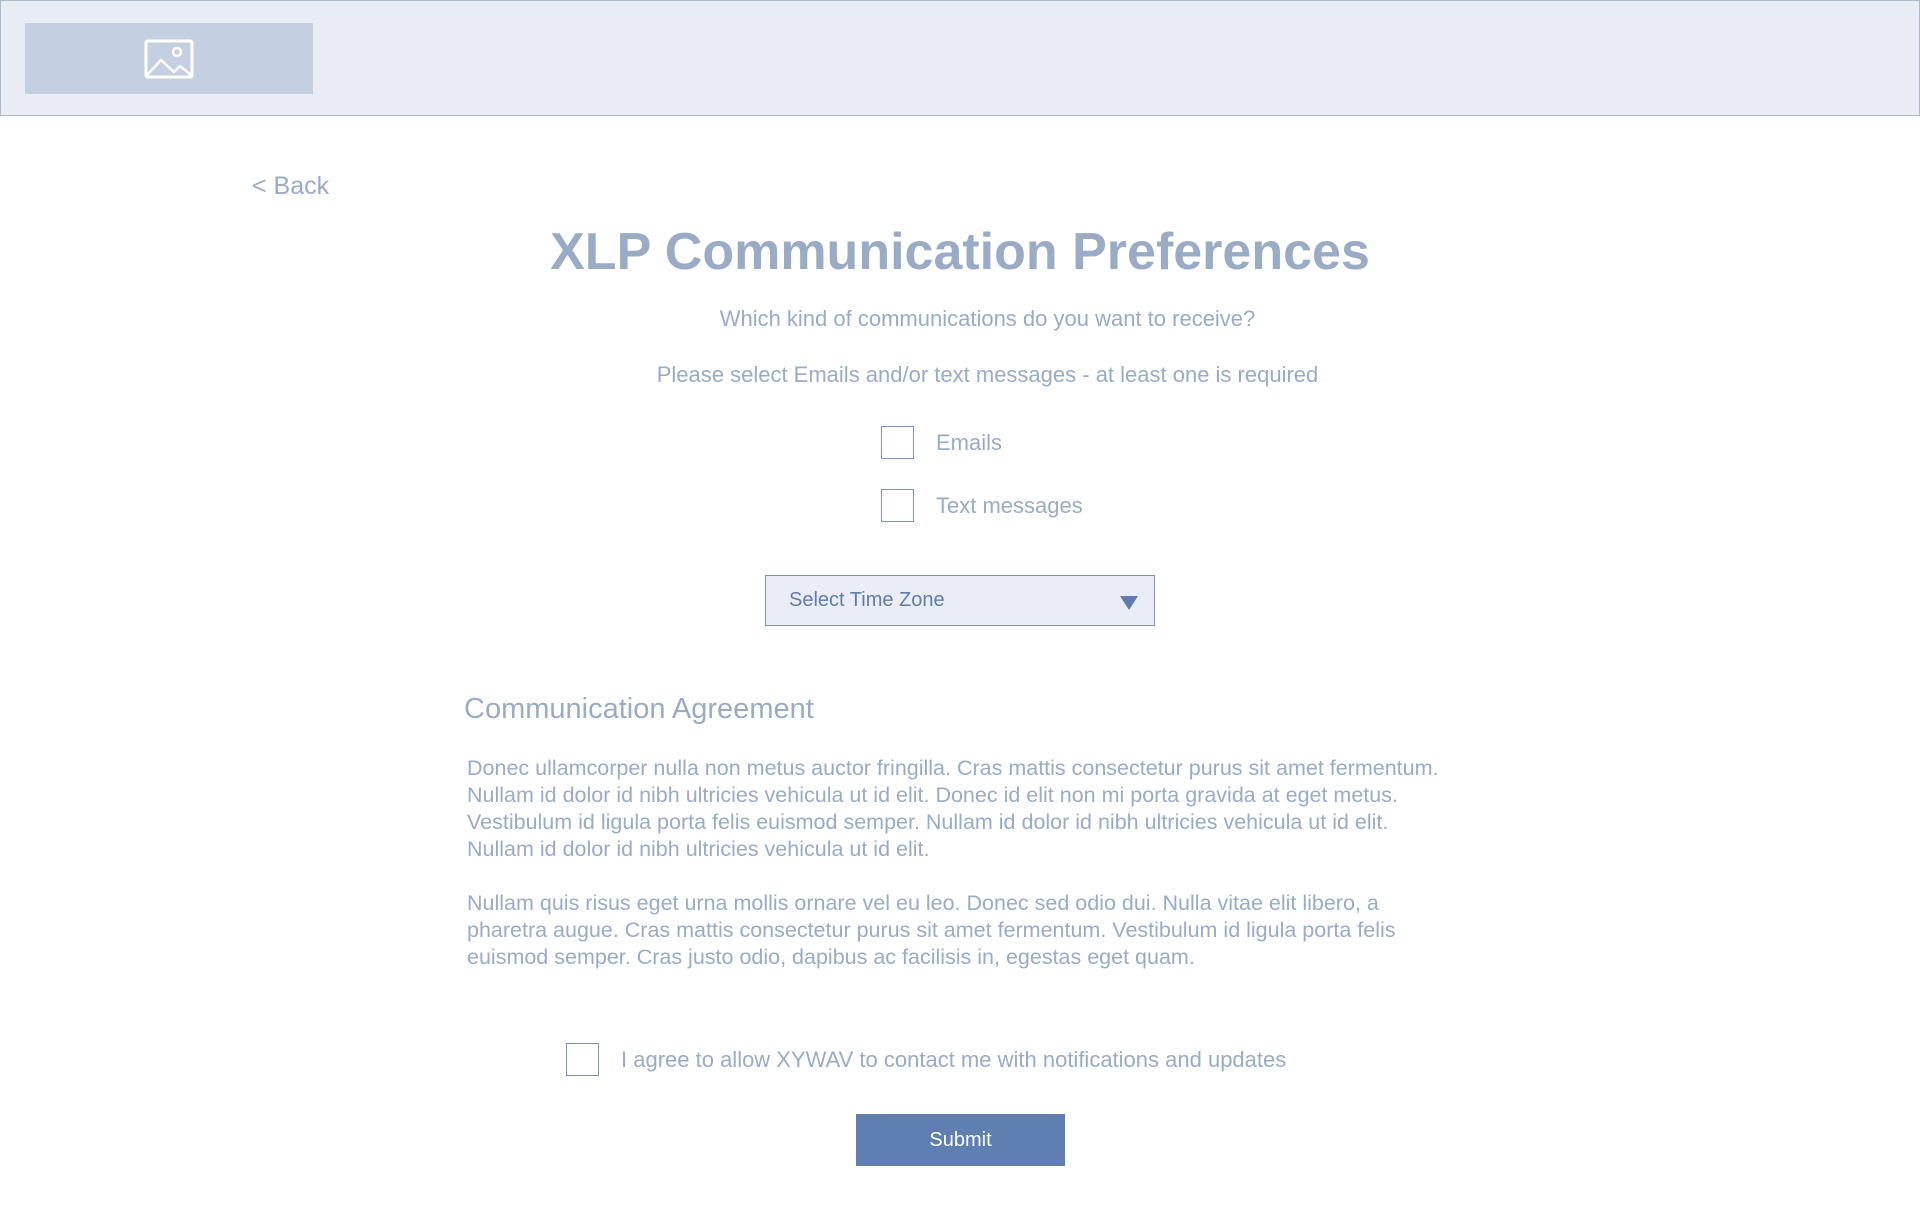 The width and height of the screenshot is (1920, 1207). Describe the element at coordinates (897, 442) in the screenshot. I see `emails-checkbox` at that location.